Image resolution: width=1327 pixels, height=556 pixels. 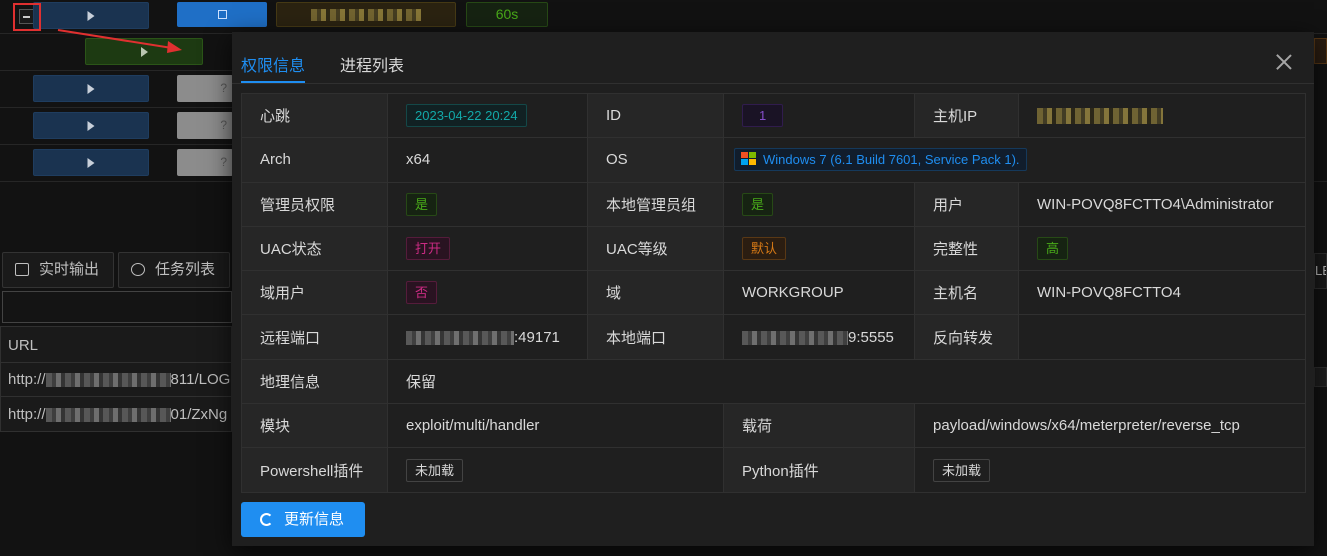 I want to click on host-ip-label: 主机IP, so click(x=967, y=115).